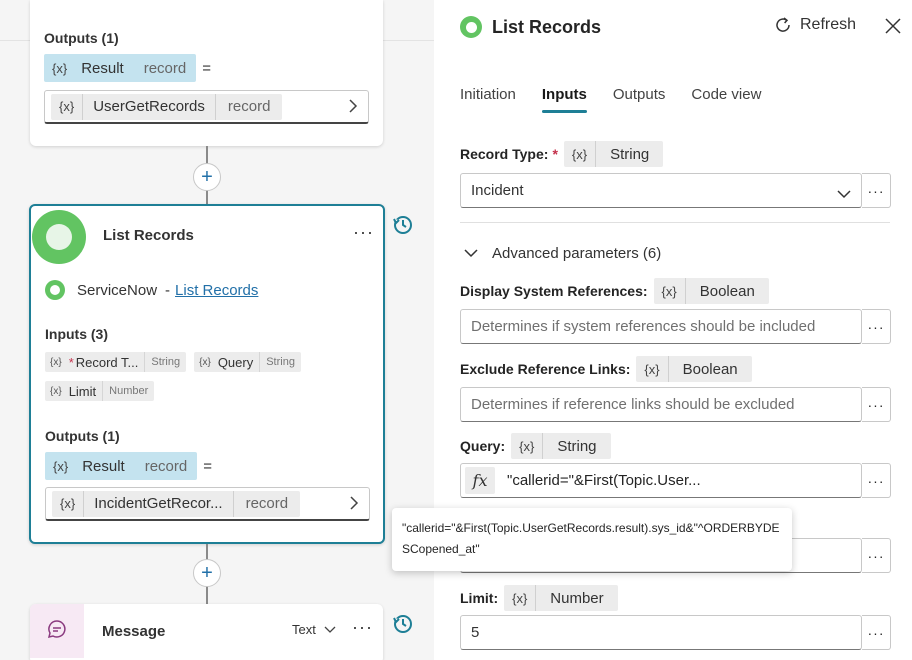 The width and height of the screenshot is (912, 660). I want to click on divider, so click(675, 222).